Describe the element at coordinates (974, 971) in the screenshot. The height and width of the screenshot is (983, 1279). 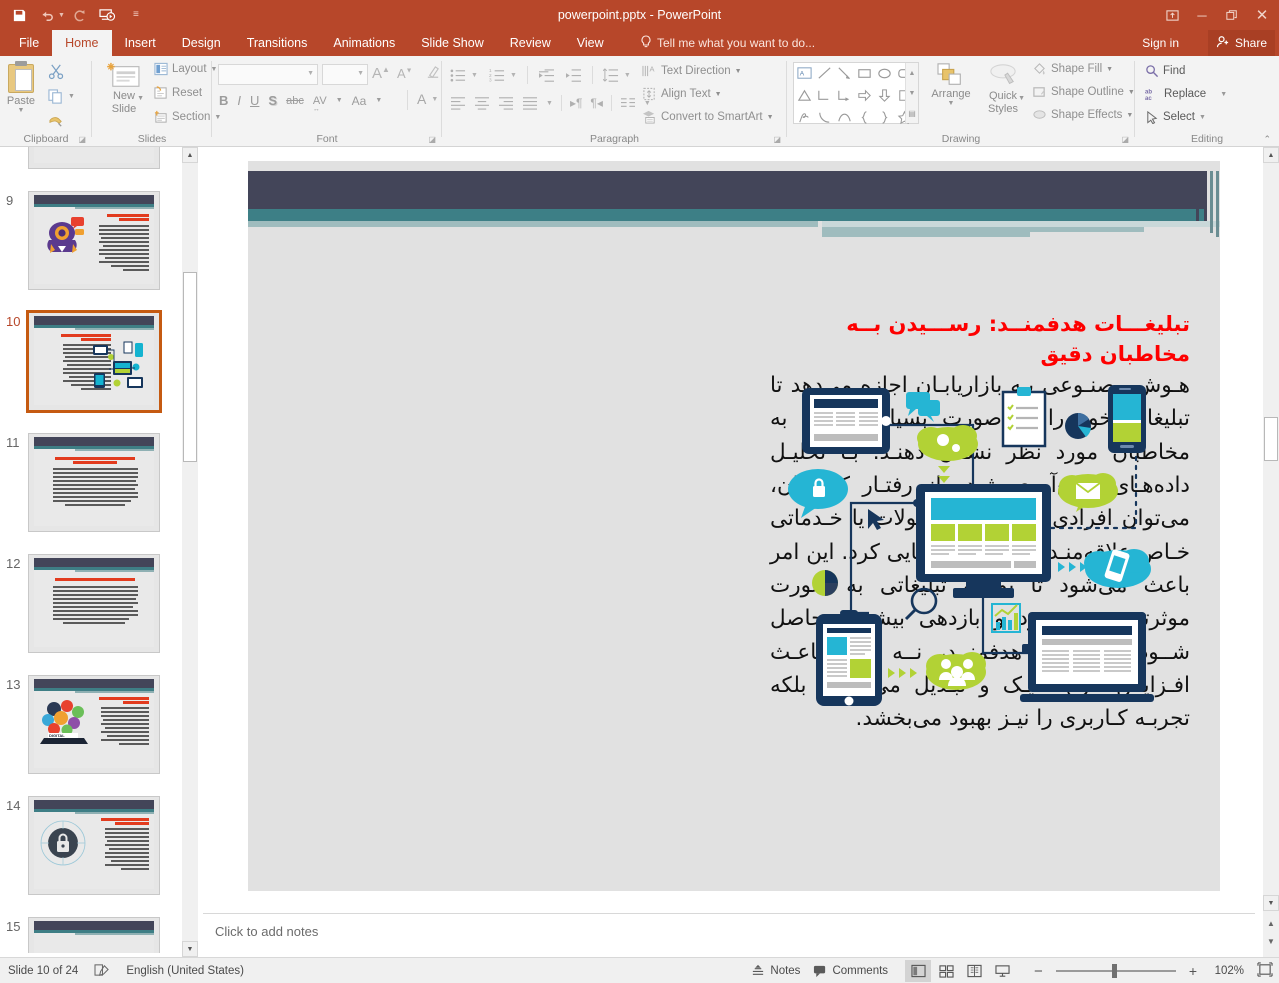
I see `reading-view-button` at that location.